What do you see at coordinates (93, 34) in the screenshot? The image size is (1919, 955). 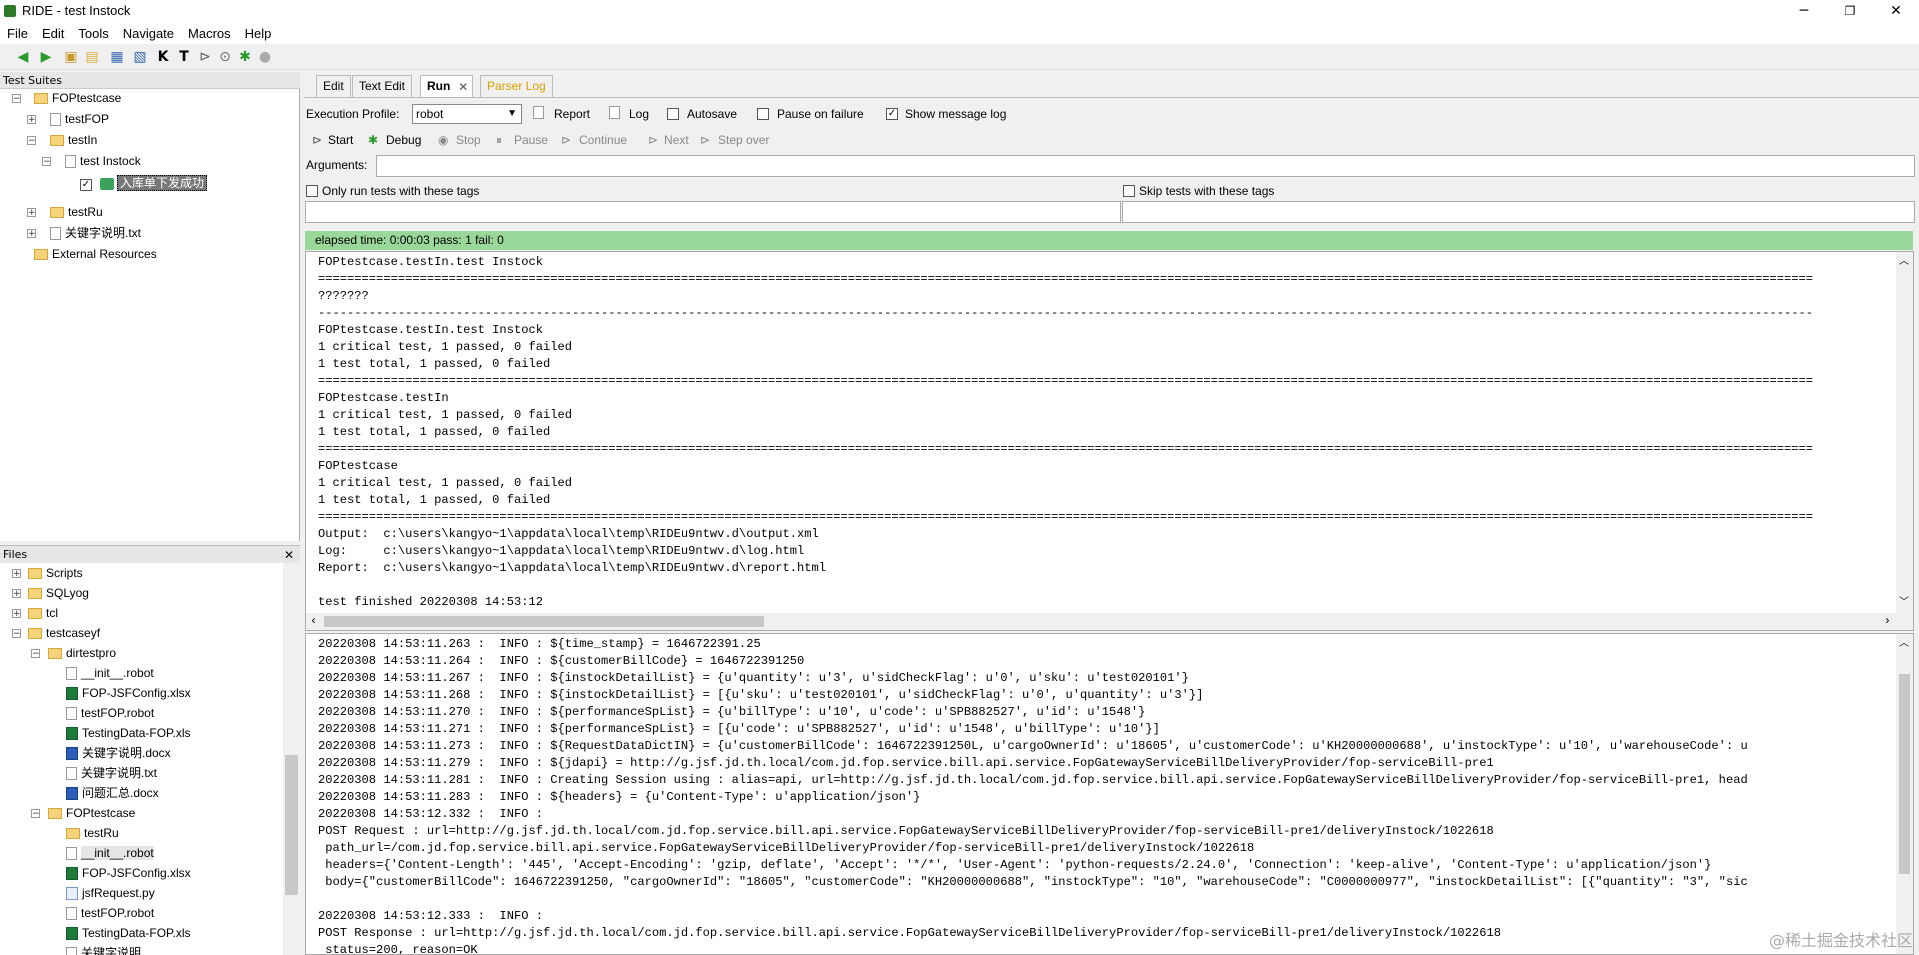 I see `menu-tools: Tools` at bounding box center [93, 34].